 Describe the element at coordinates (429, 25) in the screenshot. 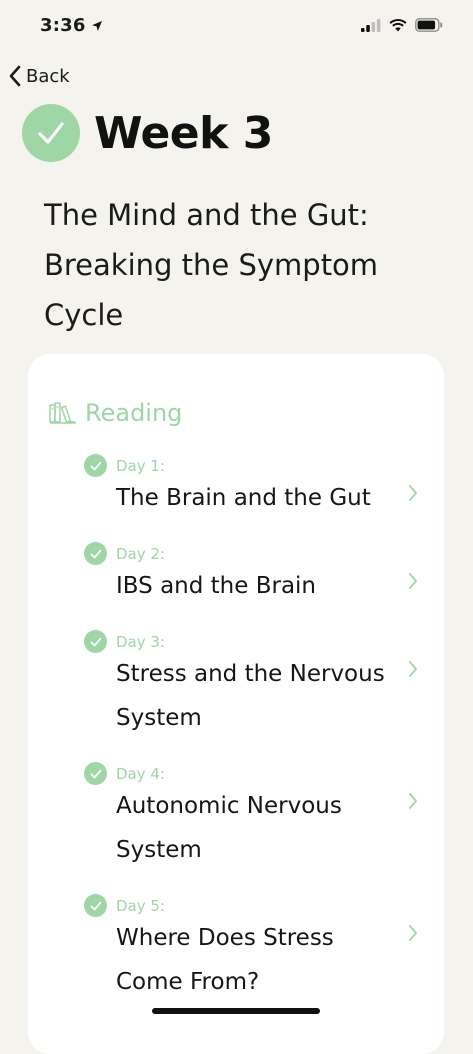

I see `battery-icon` at that location.